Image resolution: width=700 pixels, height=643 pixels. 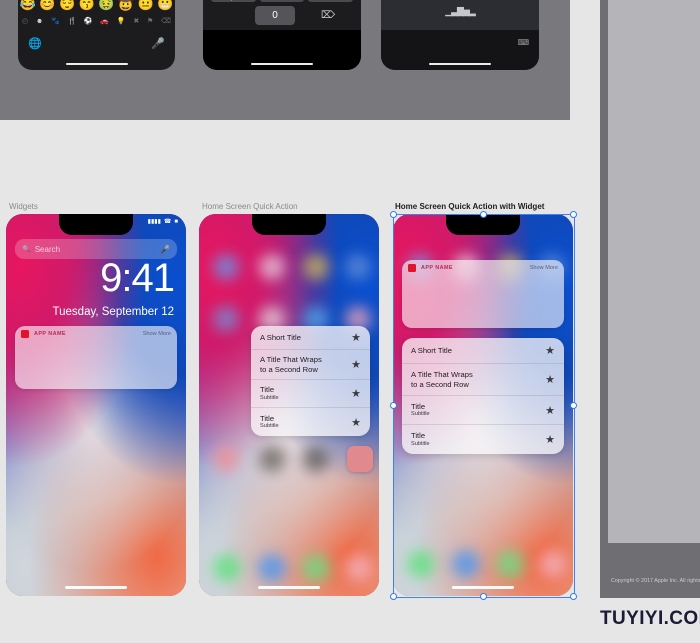 What do you see at coordinates (360, 459) in the screenshot?
I see `app-icon-pressed` at bounding box center [360, 459].